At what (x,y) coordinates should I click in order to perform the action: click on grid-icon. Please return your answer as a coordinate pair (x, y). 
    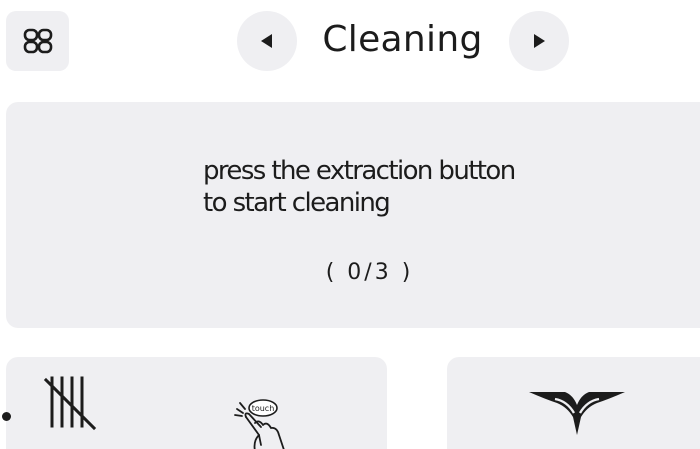
    Looking at the image, I should click on (37, 41).